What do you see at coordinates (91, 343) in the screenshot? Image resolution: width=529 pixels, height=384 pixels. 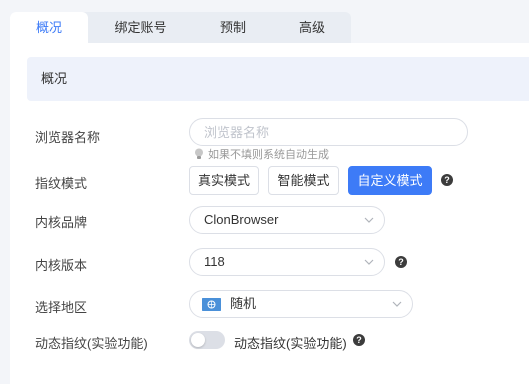 I see `dynamic-fingerprint-label: 动态指纹(实验功能)` at bounding box center [91, 343].